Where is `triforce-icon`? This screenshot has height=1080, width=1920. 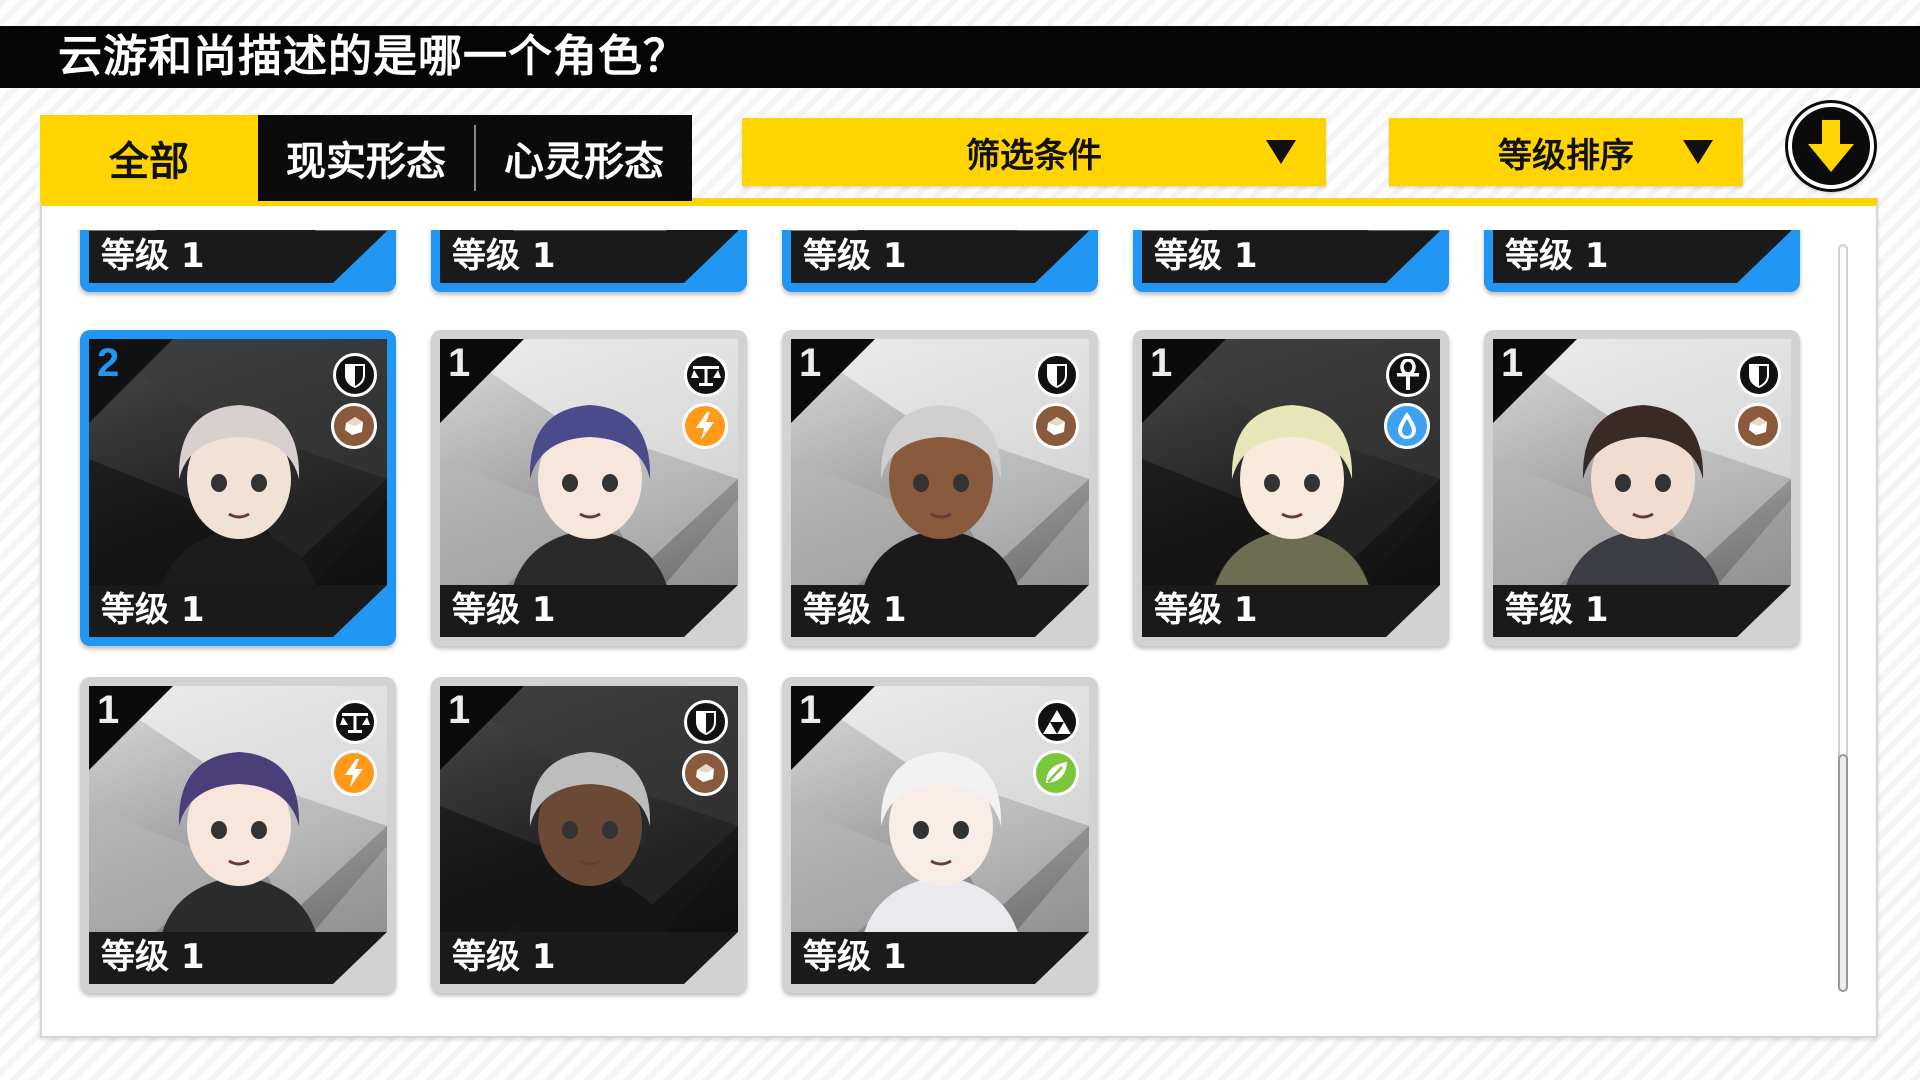
triforce-icon is located at coordinates (1057, 722).